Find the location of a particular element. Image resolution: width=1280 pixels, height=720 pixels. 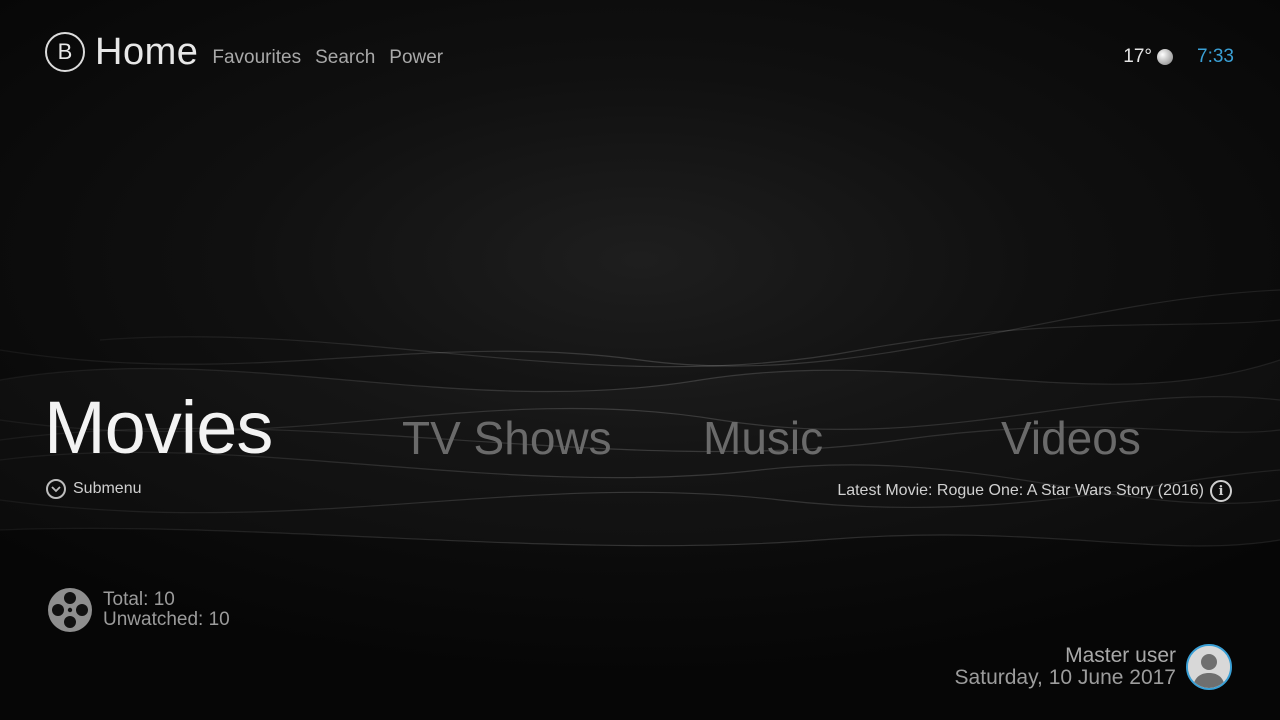

temperature: 17° is located at coordinates (1138, 56).